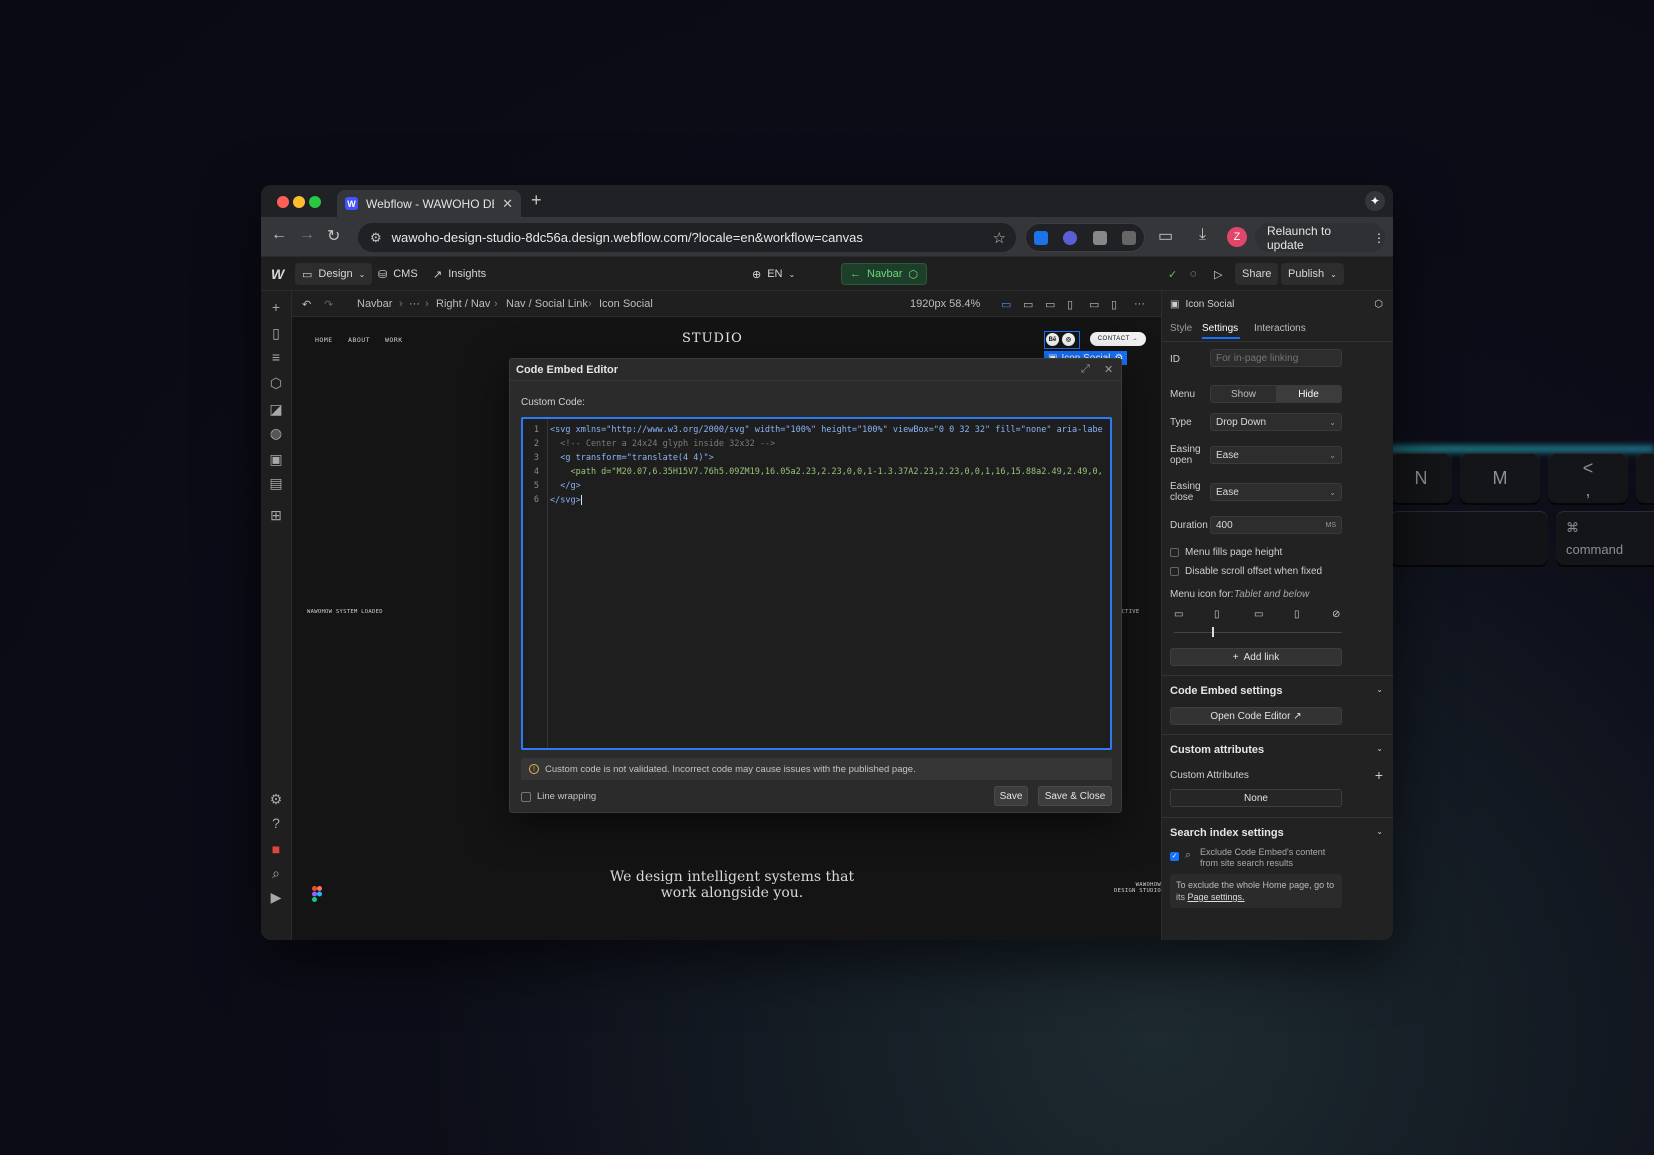  I want to click on help-icon: ?, so click(276, 823).